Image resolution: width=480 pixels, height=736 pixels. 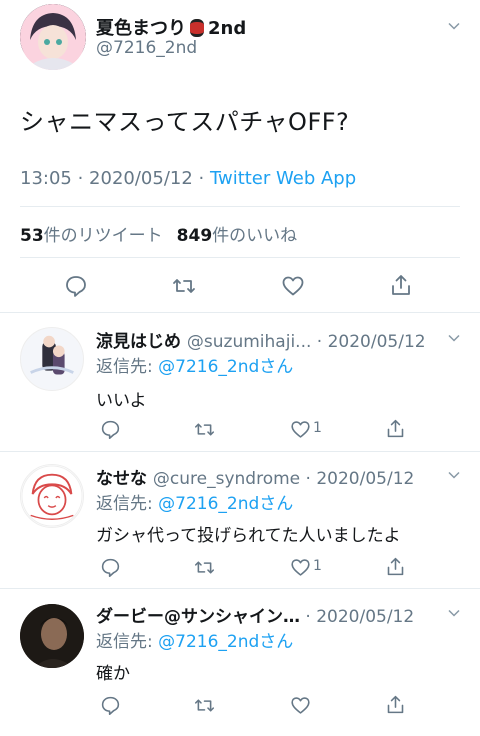 What do you see at coordinates (283, 178) in the screenshot?
I see `tweet-source-link: Twitter Web App` at bounding box center [283, 178].